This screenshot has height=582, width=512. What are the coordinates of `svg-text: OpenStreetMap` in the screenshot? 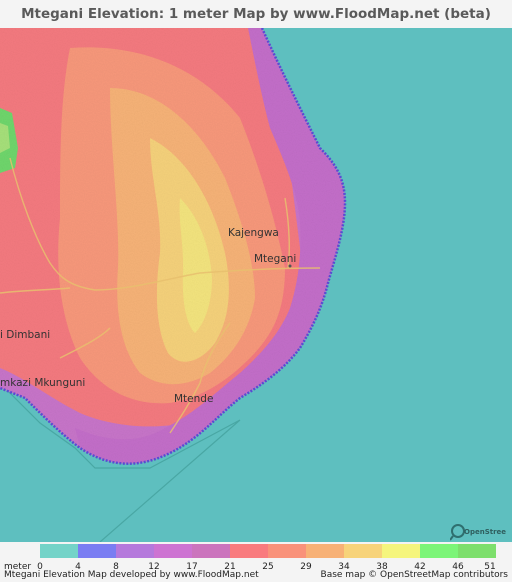 It's located at (485, 532).